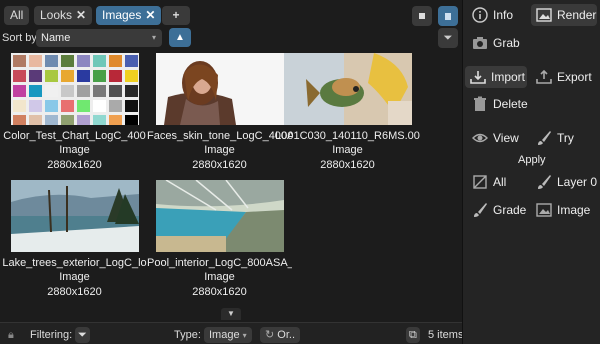 This screenshot has height=344, width=600. I want to click on refresh-icon: ↻, so click(270, 335).